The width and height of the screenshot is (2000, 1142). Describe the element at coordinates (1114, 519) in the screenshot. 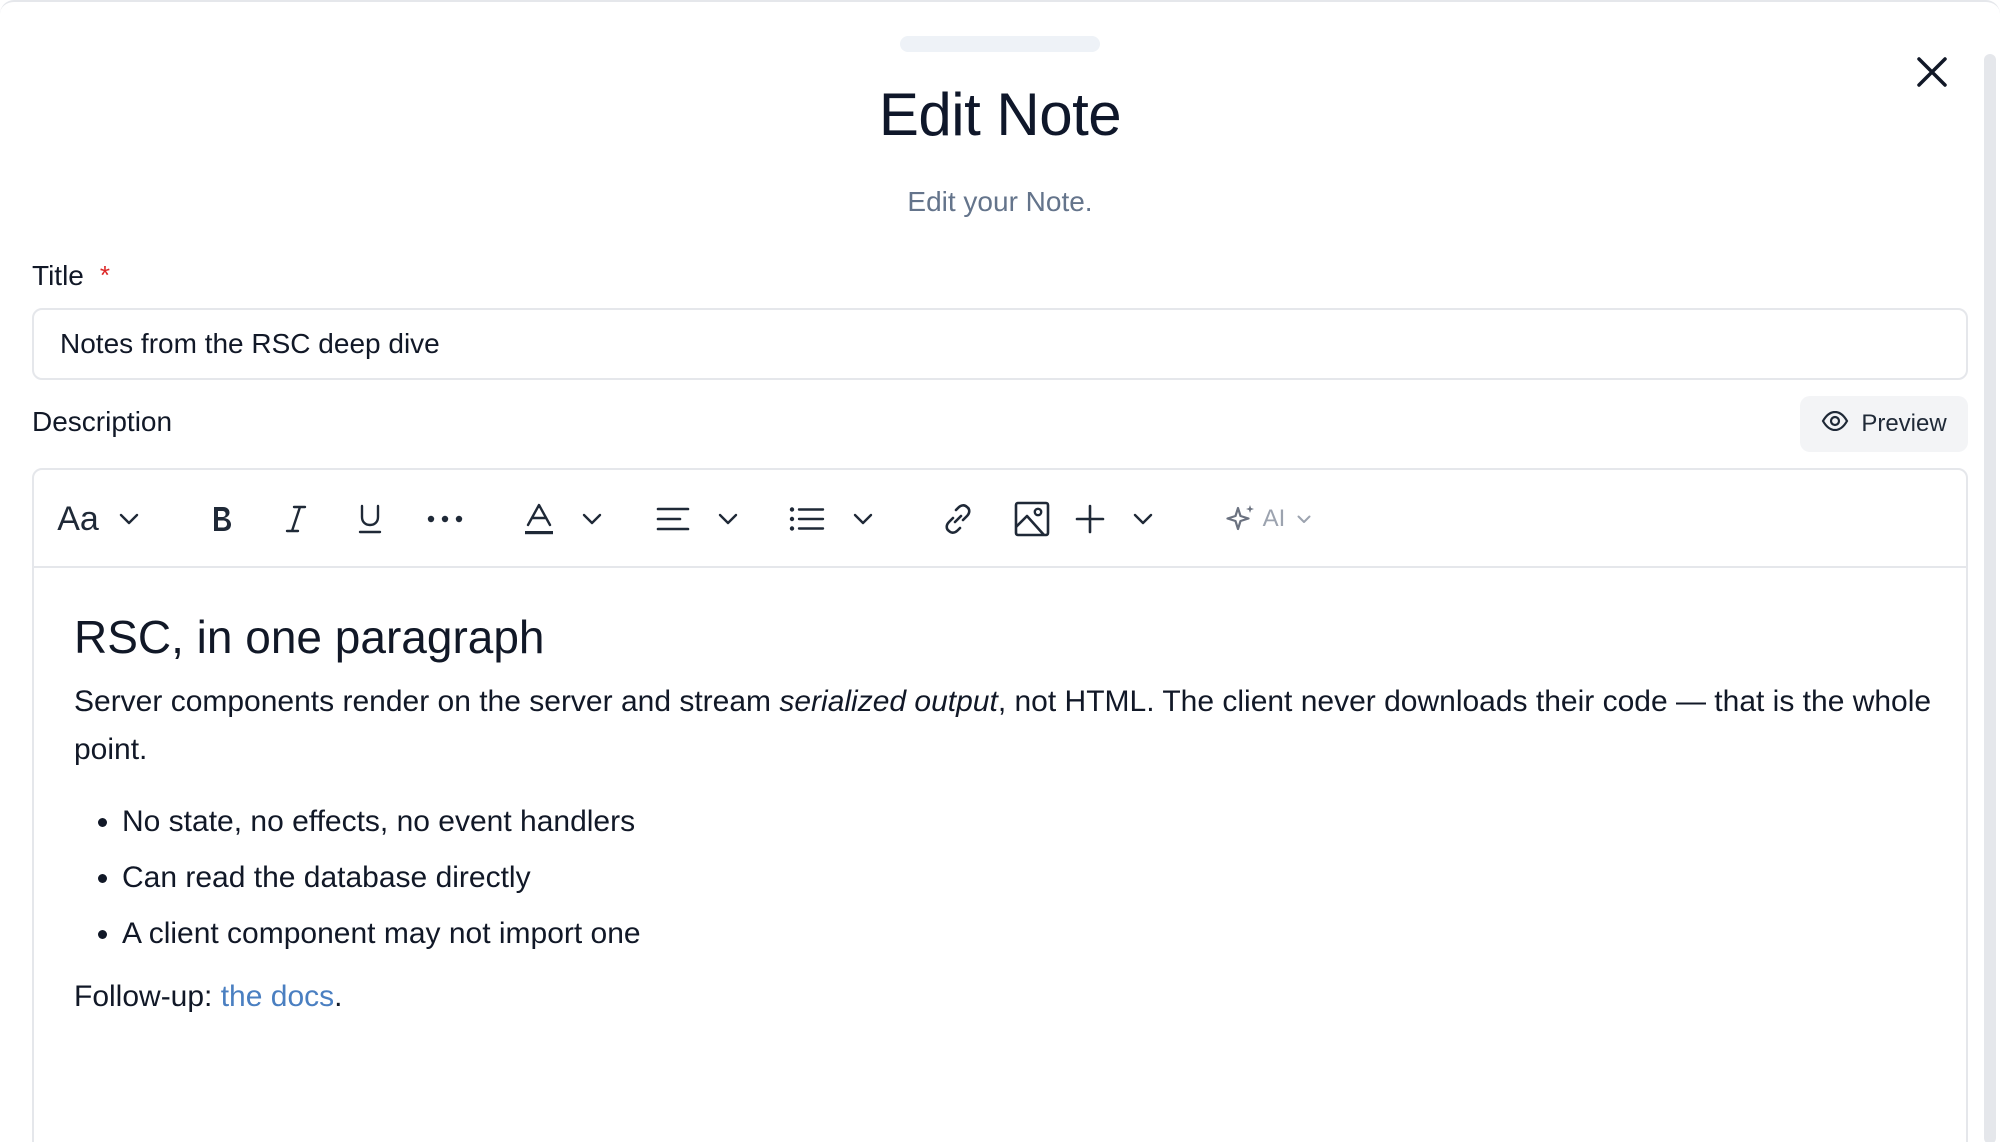

I see `insert-block-dropdown` at that location.